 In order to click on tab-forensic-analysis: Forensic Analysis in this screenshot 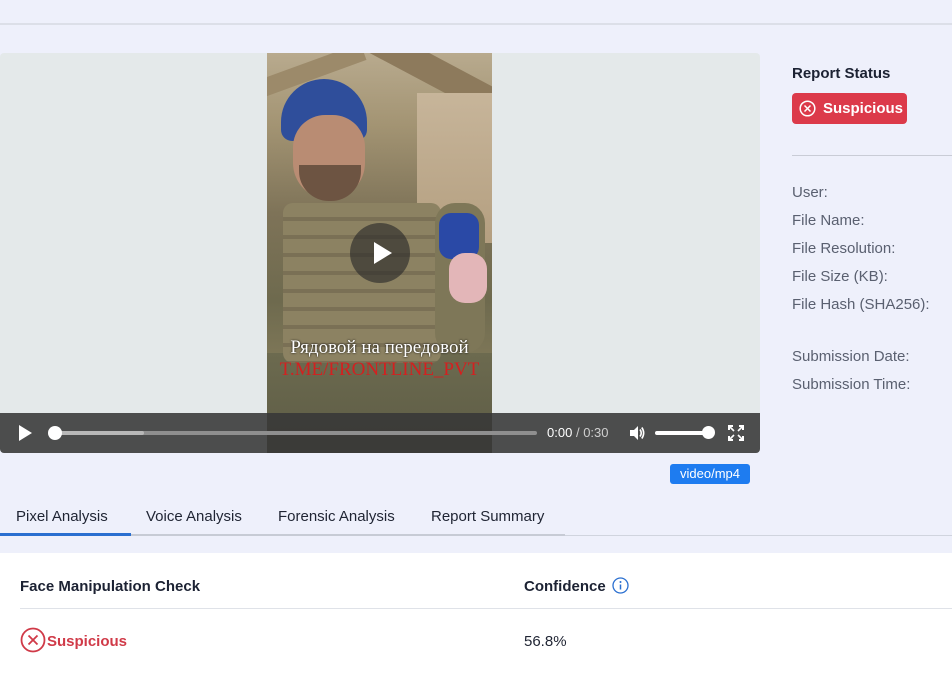, I will do `click(336, 522)`.